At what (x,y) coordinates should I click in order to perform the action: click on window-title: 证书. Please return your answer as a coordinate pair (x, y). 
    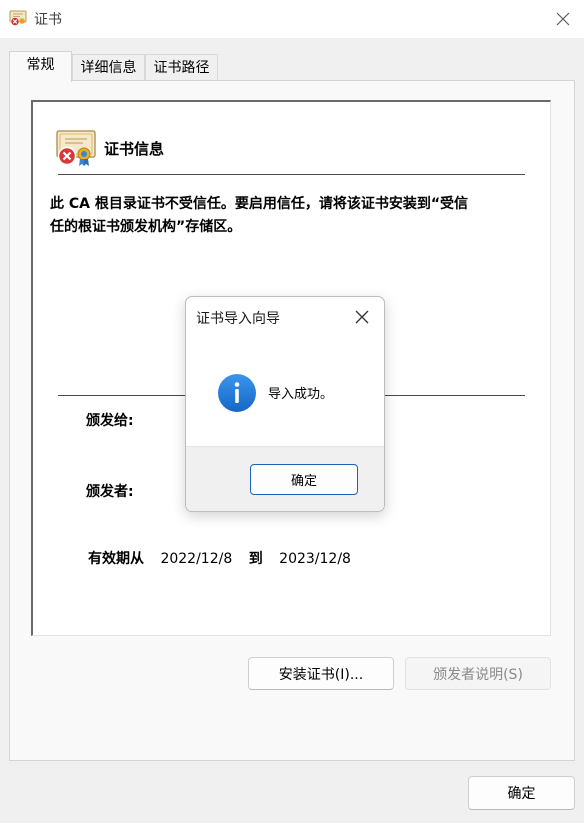
    Looking at the image, I should click on (48, 20).